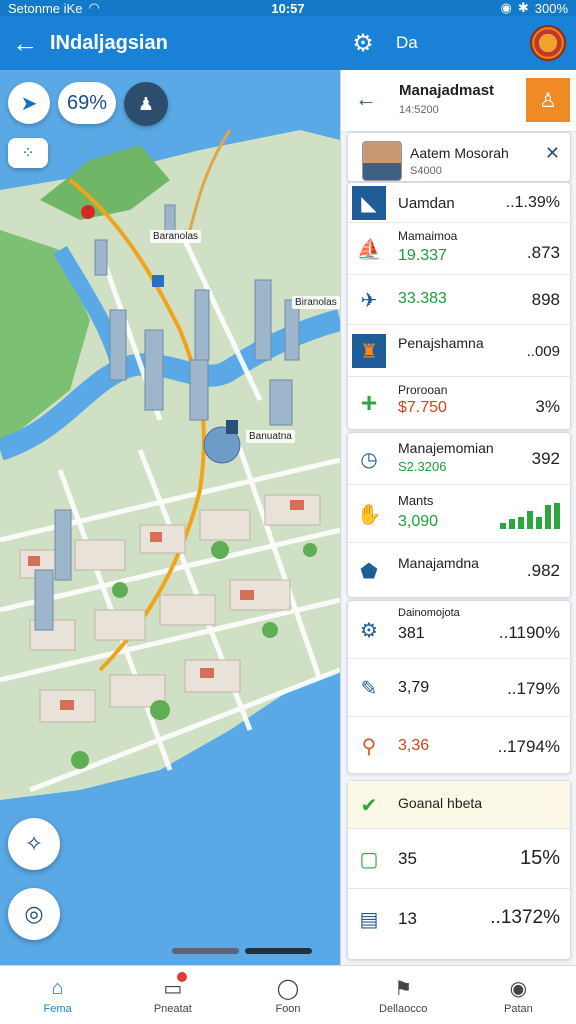 Image resolution: width=576 pixels, height=1024 pixels. Describe the element at coordinates (176, 236) in the screenshot. I see `map-label: Baranolas` at that location.